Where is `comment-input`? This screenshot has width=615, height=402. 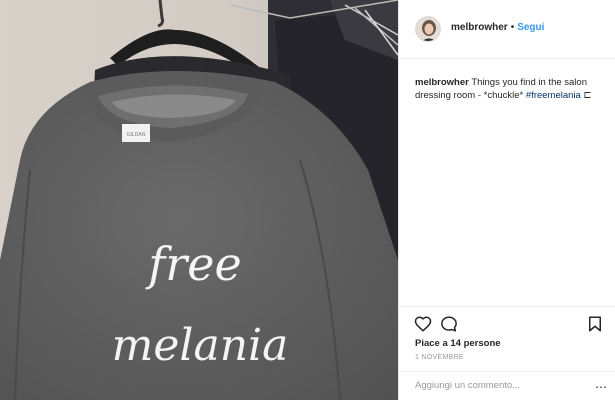
comment-input is located at coordinates (500, 385).